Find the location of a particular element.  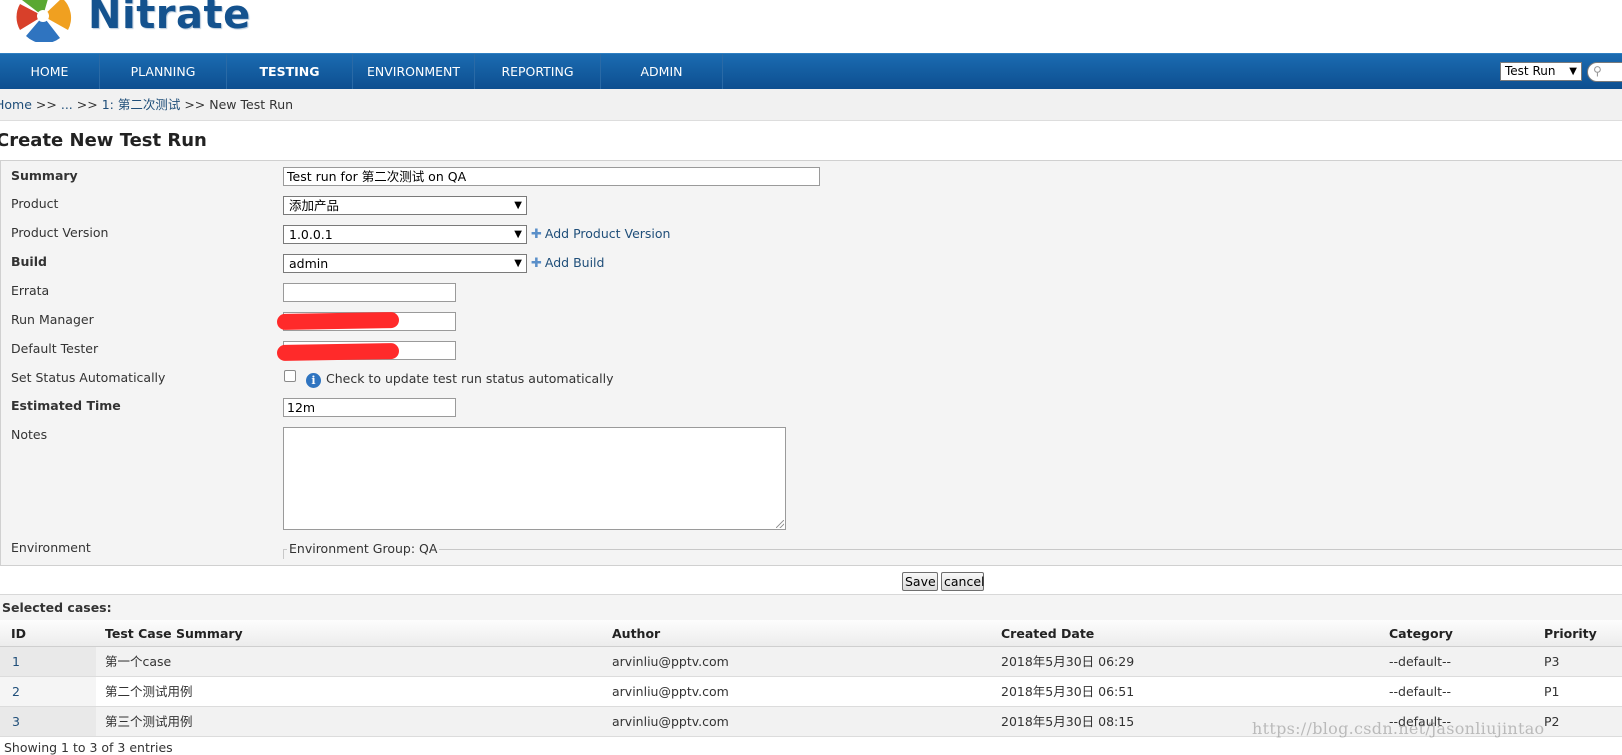

estimated-time-label: Estimated Time is located at coordinates (66, 405).